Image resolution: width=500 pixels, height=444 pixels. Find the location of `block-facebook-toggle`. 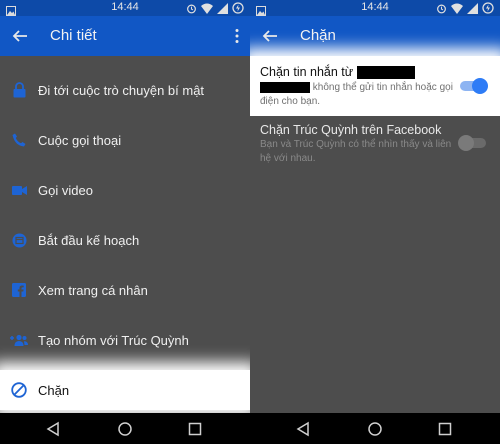

block-facebook-toggle is located at coordinates (472, 143).